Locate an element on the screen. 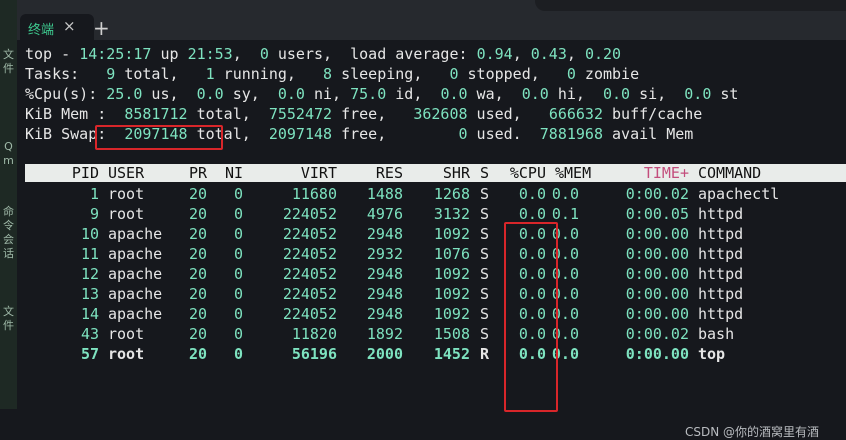 The width and height of the screenshot is (846, 440). cell-pid: 43 is located at coordinates (89, 334).